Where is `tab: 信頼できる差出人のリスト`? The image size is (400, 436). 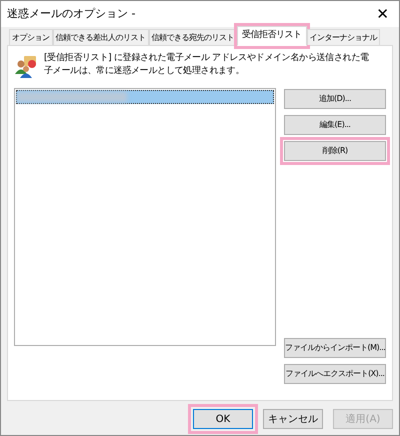 tab: 信頼できる差出人のリスト is located at coordinates (100, 37).